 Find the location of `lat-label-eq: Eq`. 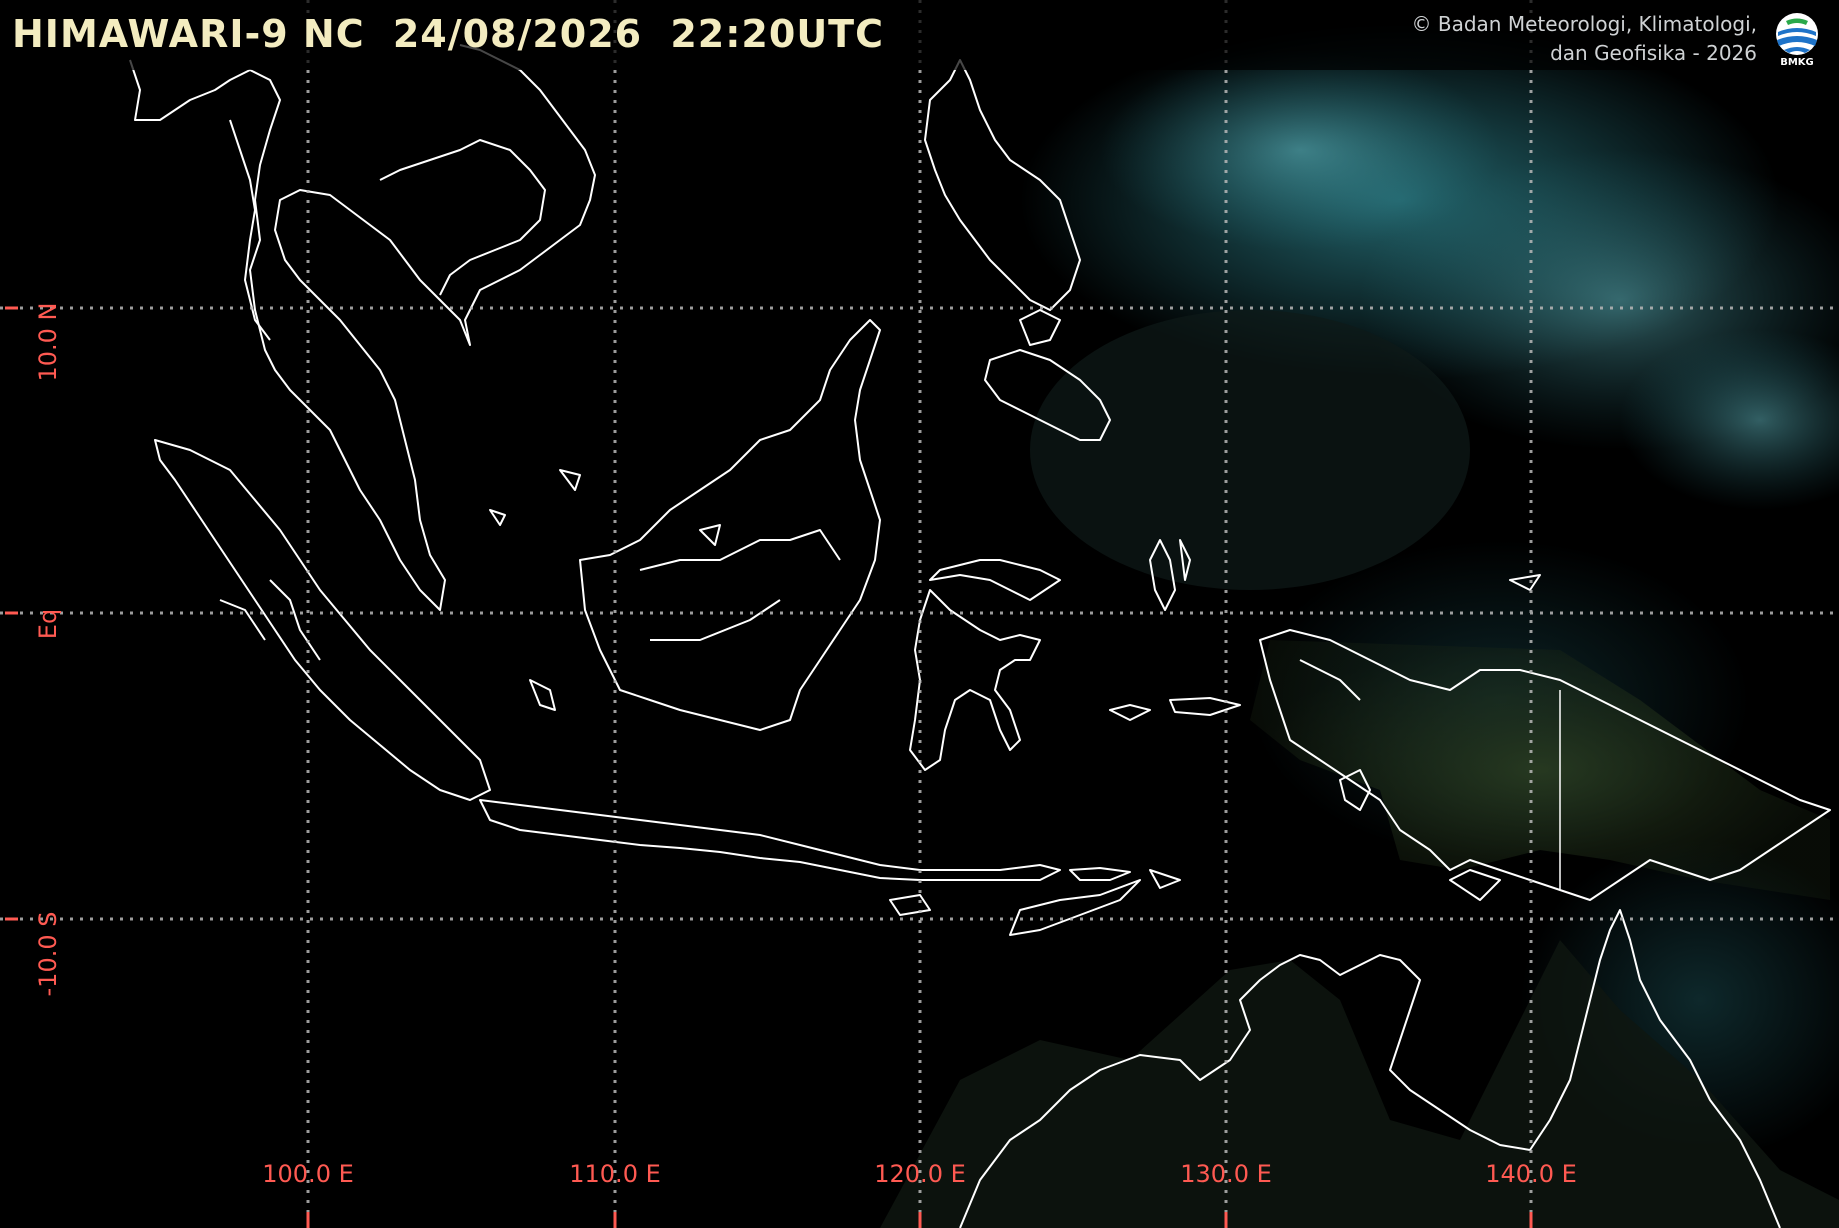

lat-label-eq: Eq is located at coordinates (48, 624).